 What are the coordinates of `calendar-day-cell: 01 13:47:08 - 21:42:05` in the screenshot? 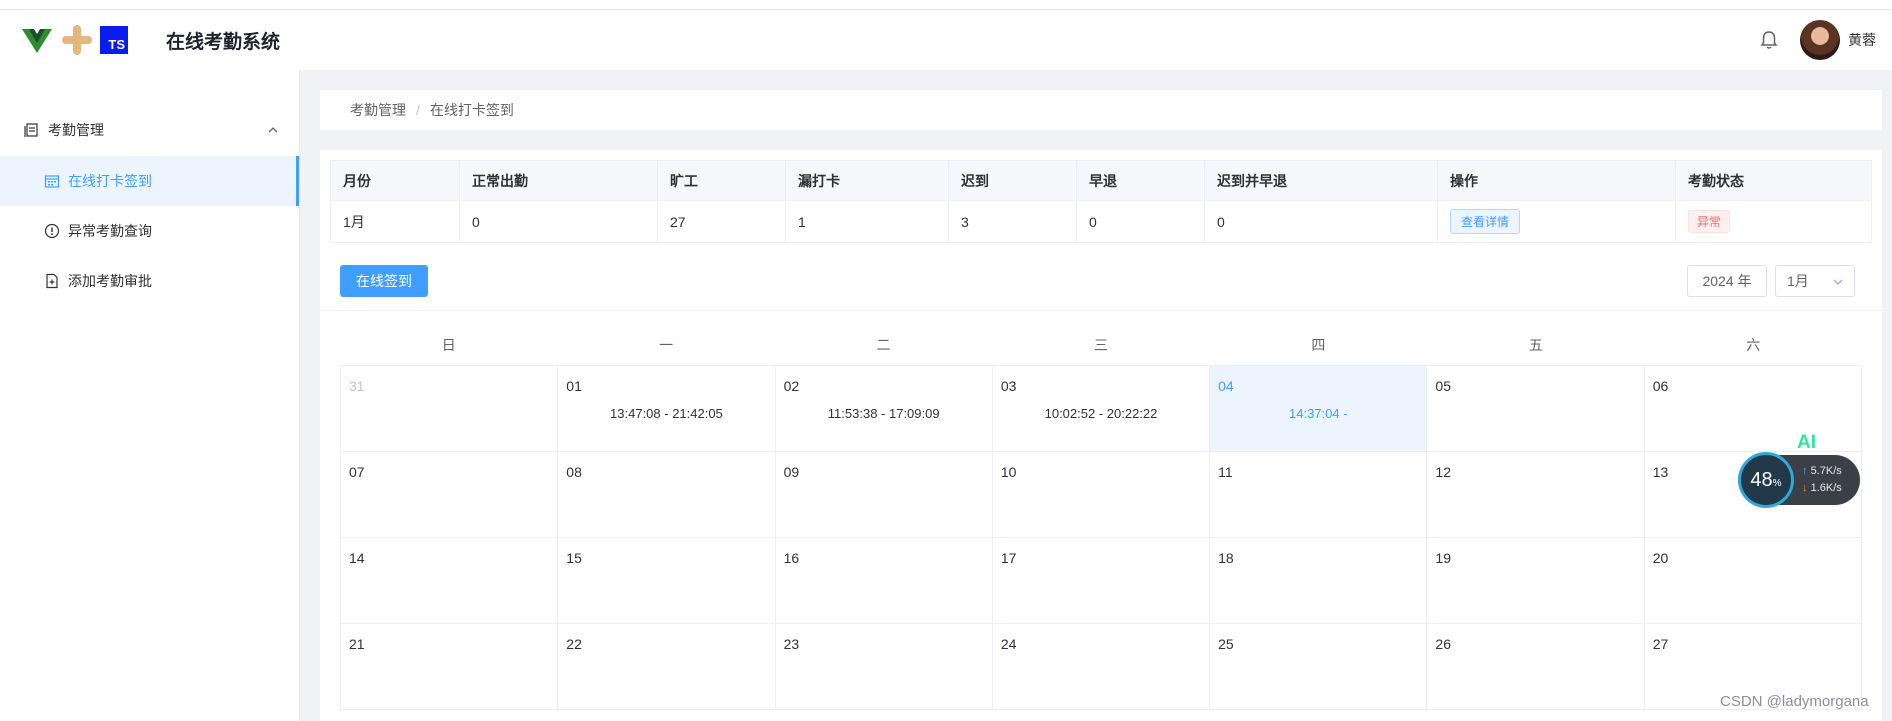 It's located at (667, 409).